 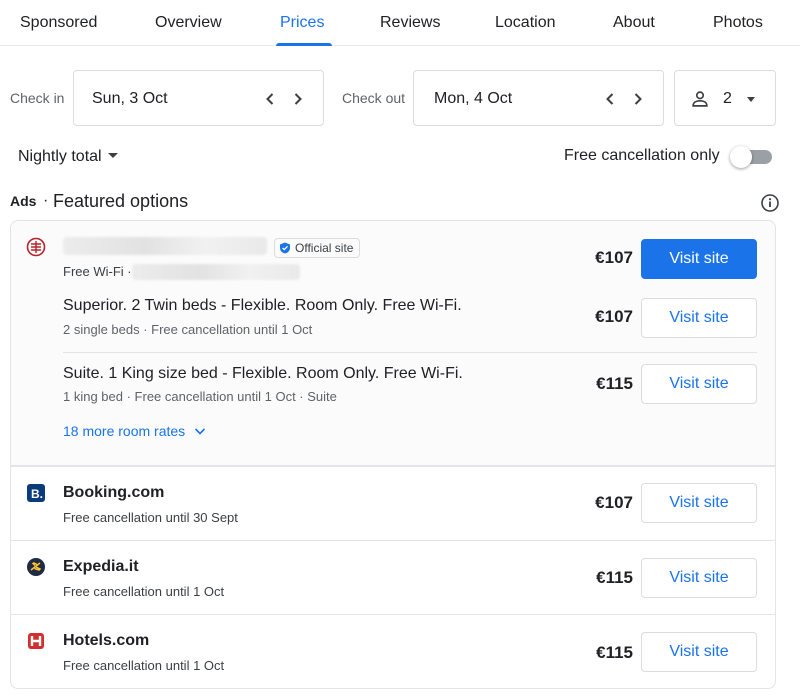 I want to click on check-out-value: Mon, 4 Oct, so click(x=473, y=98).